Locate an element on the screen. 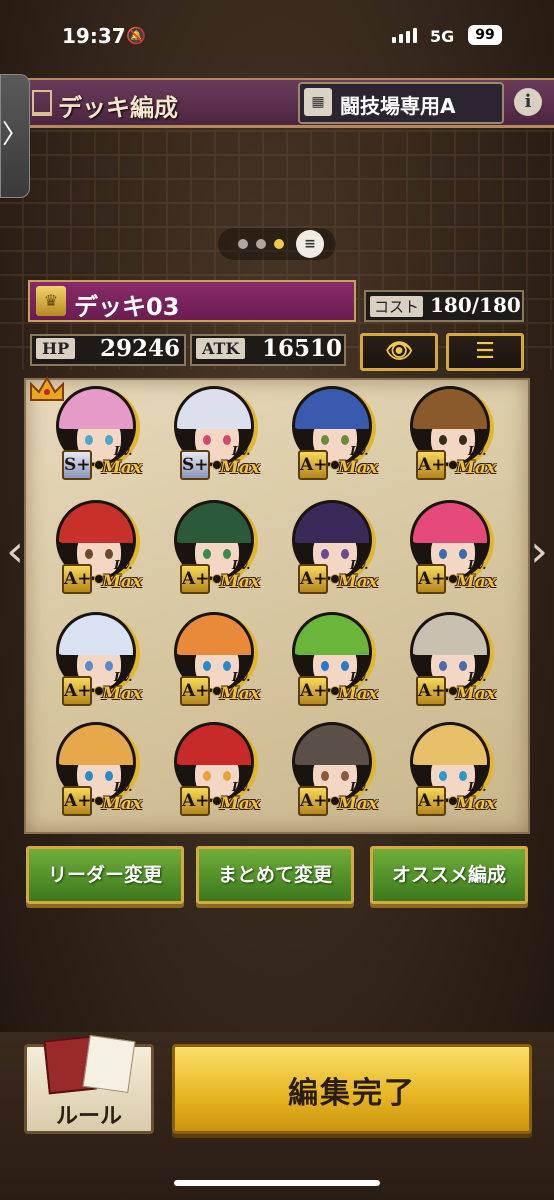  bulk-change-label: まとめて変更 is located at coordinates (274, 875).